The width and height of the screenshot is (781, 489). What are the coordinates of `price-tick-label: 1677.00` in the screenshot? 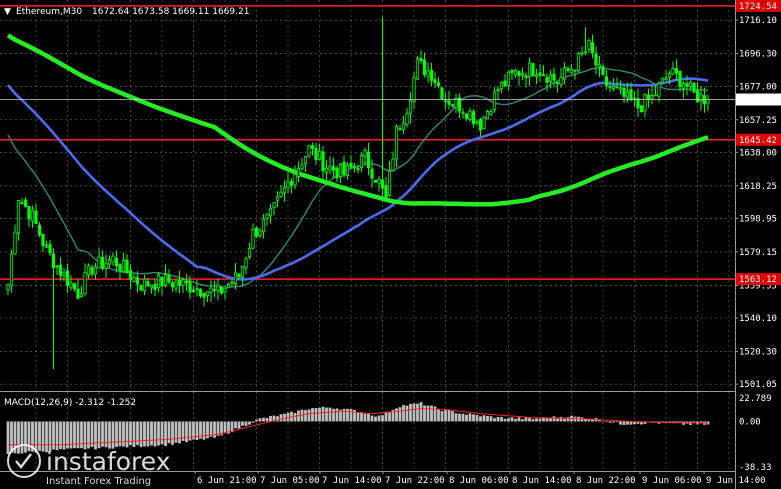 It's located at (758, 87).